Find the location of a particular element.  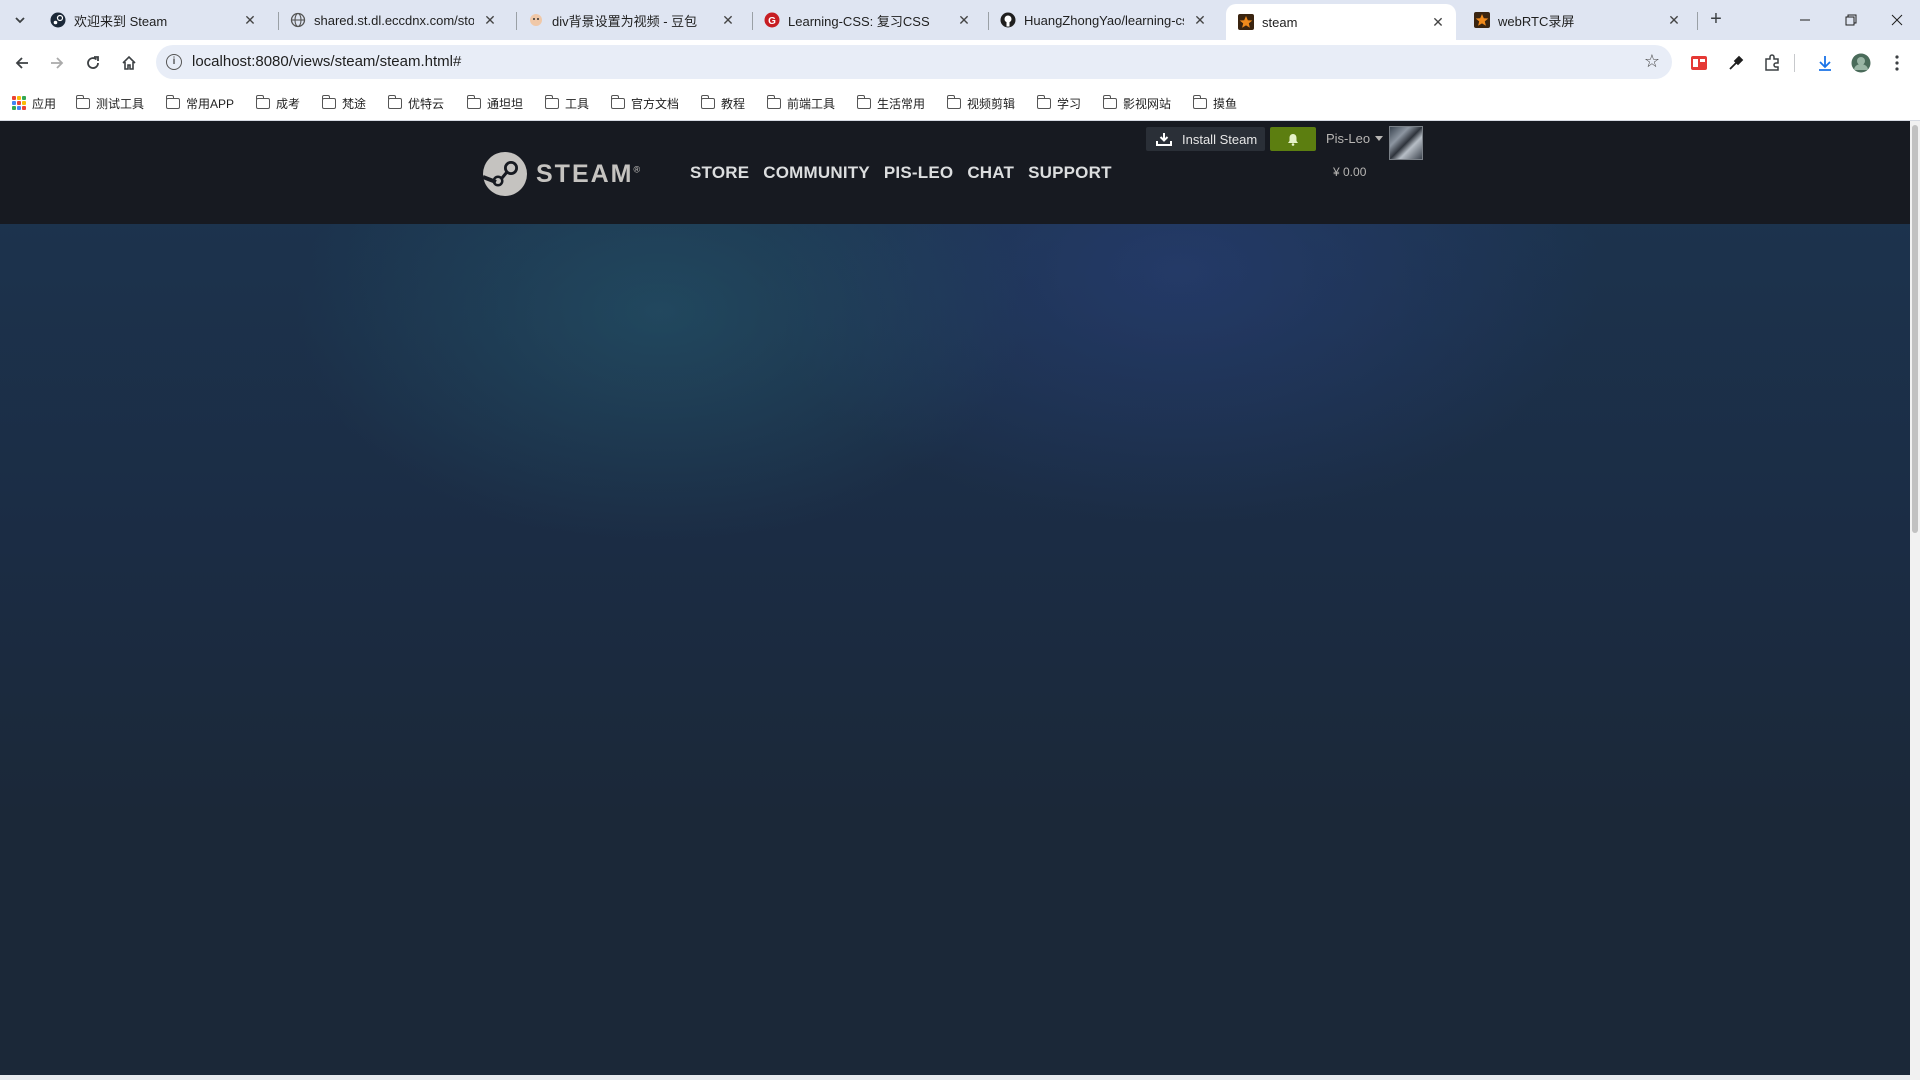

bookmark-label: 通坦坦 is located at coordinates (505, 103).